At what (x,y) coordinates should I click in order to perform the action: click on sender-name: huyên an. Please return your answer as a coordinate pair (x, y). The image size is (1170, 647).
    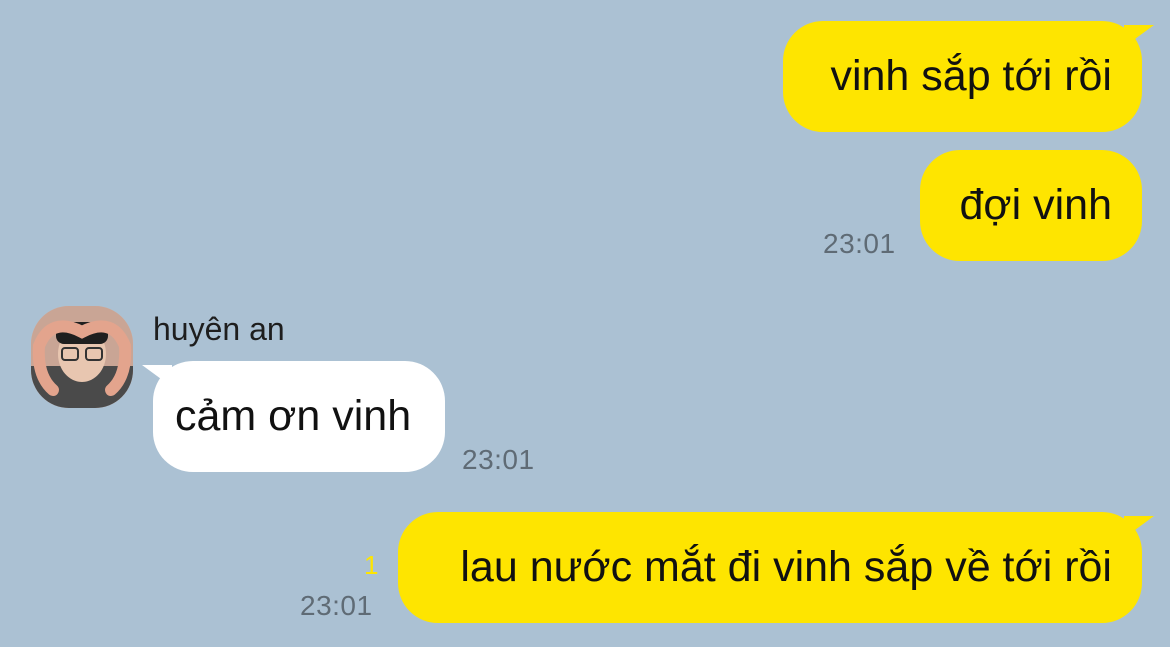
    Looking at the image, I should click on (219, 329).